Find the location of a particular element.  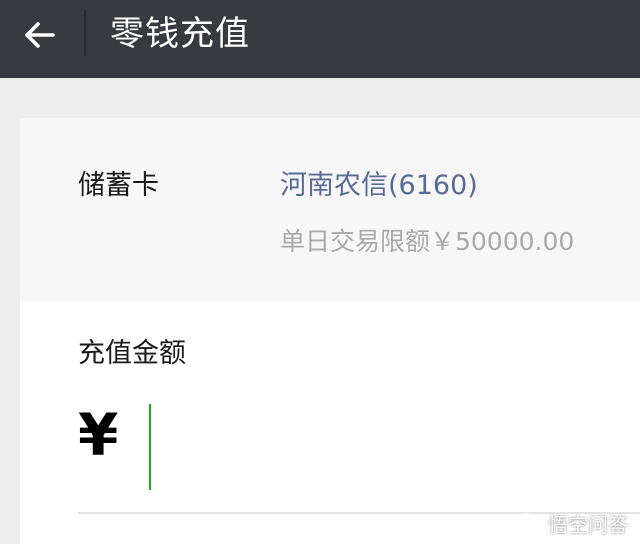

back-arrow-icon is located at coordinates (40, 35).